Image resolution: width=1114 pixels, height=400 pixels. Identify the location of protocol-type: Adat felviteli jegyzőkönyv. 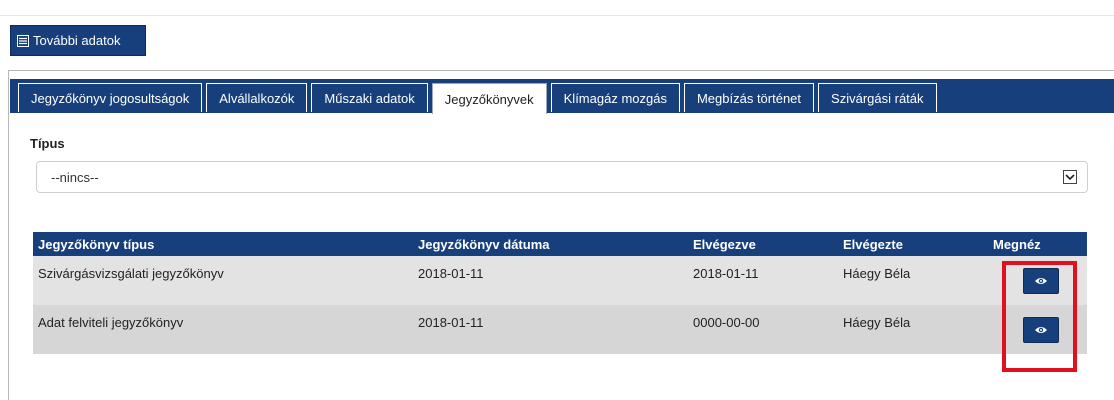
(111, 322).